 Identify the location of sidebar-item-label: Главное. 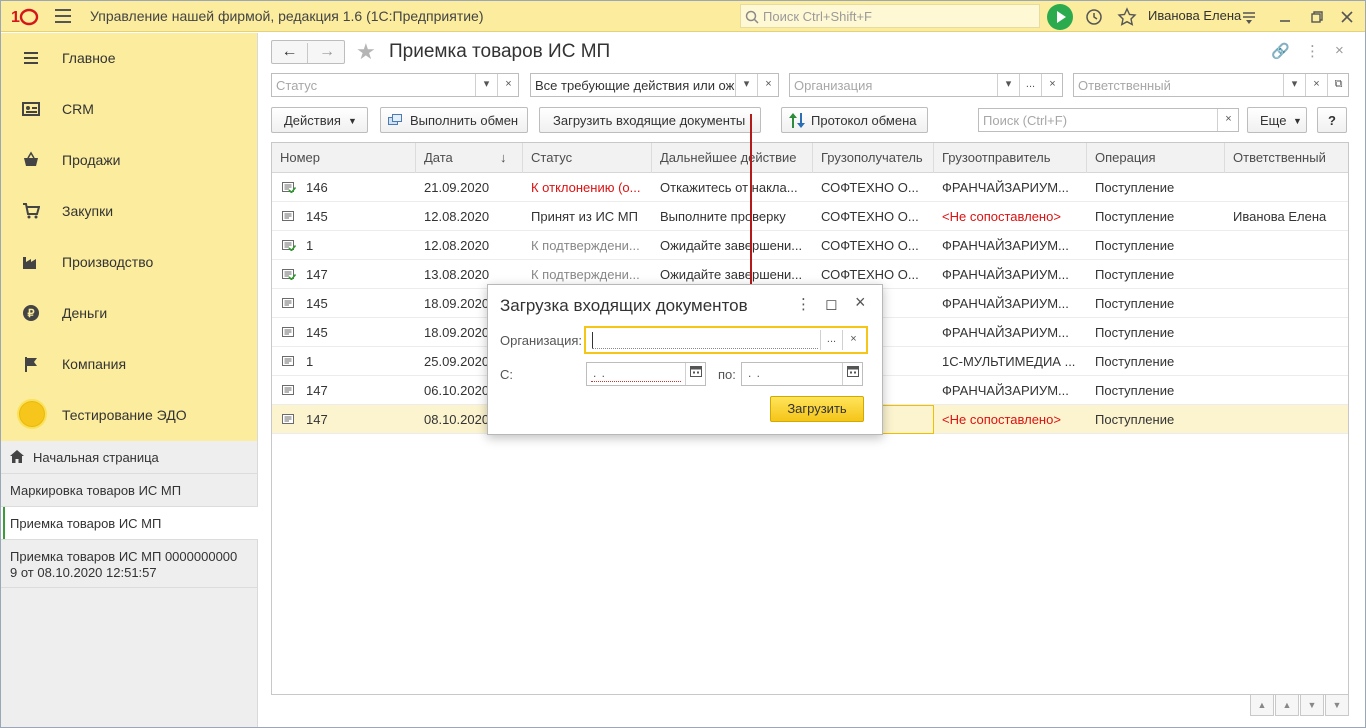
(89, 58).